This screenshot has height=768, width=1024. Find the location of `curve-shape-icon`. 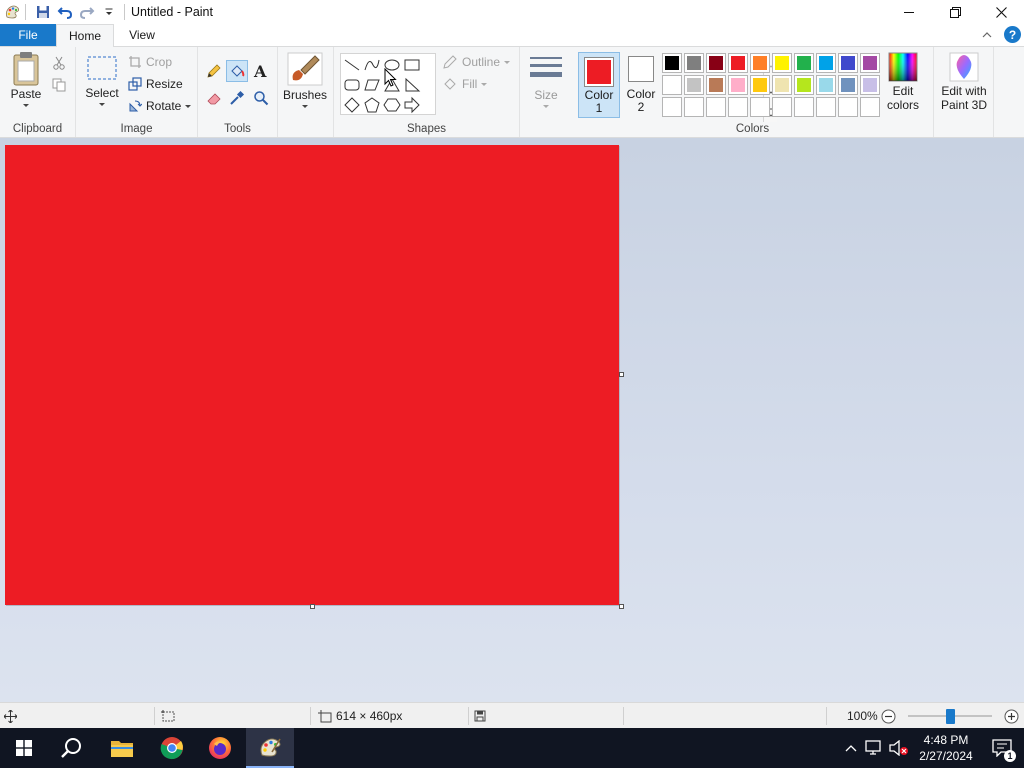

curve-shape-icon is located at coordinates (372, 65).